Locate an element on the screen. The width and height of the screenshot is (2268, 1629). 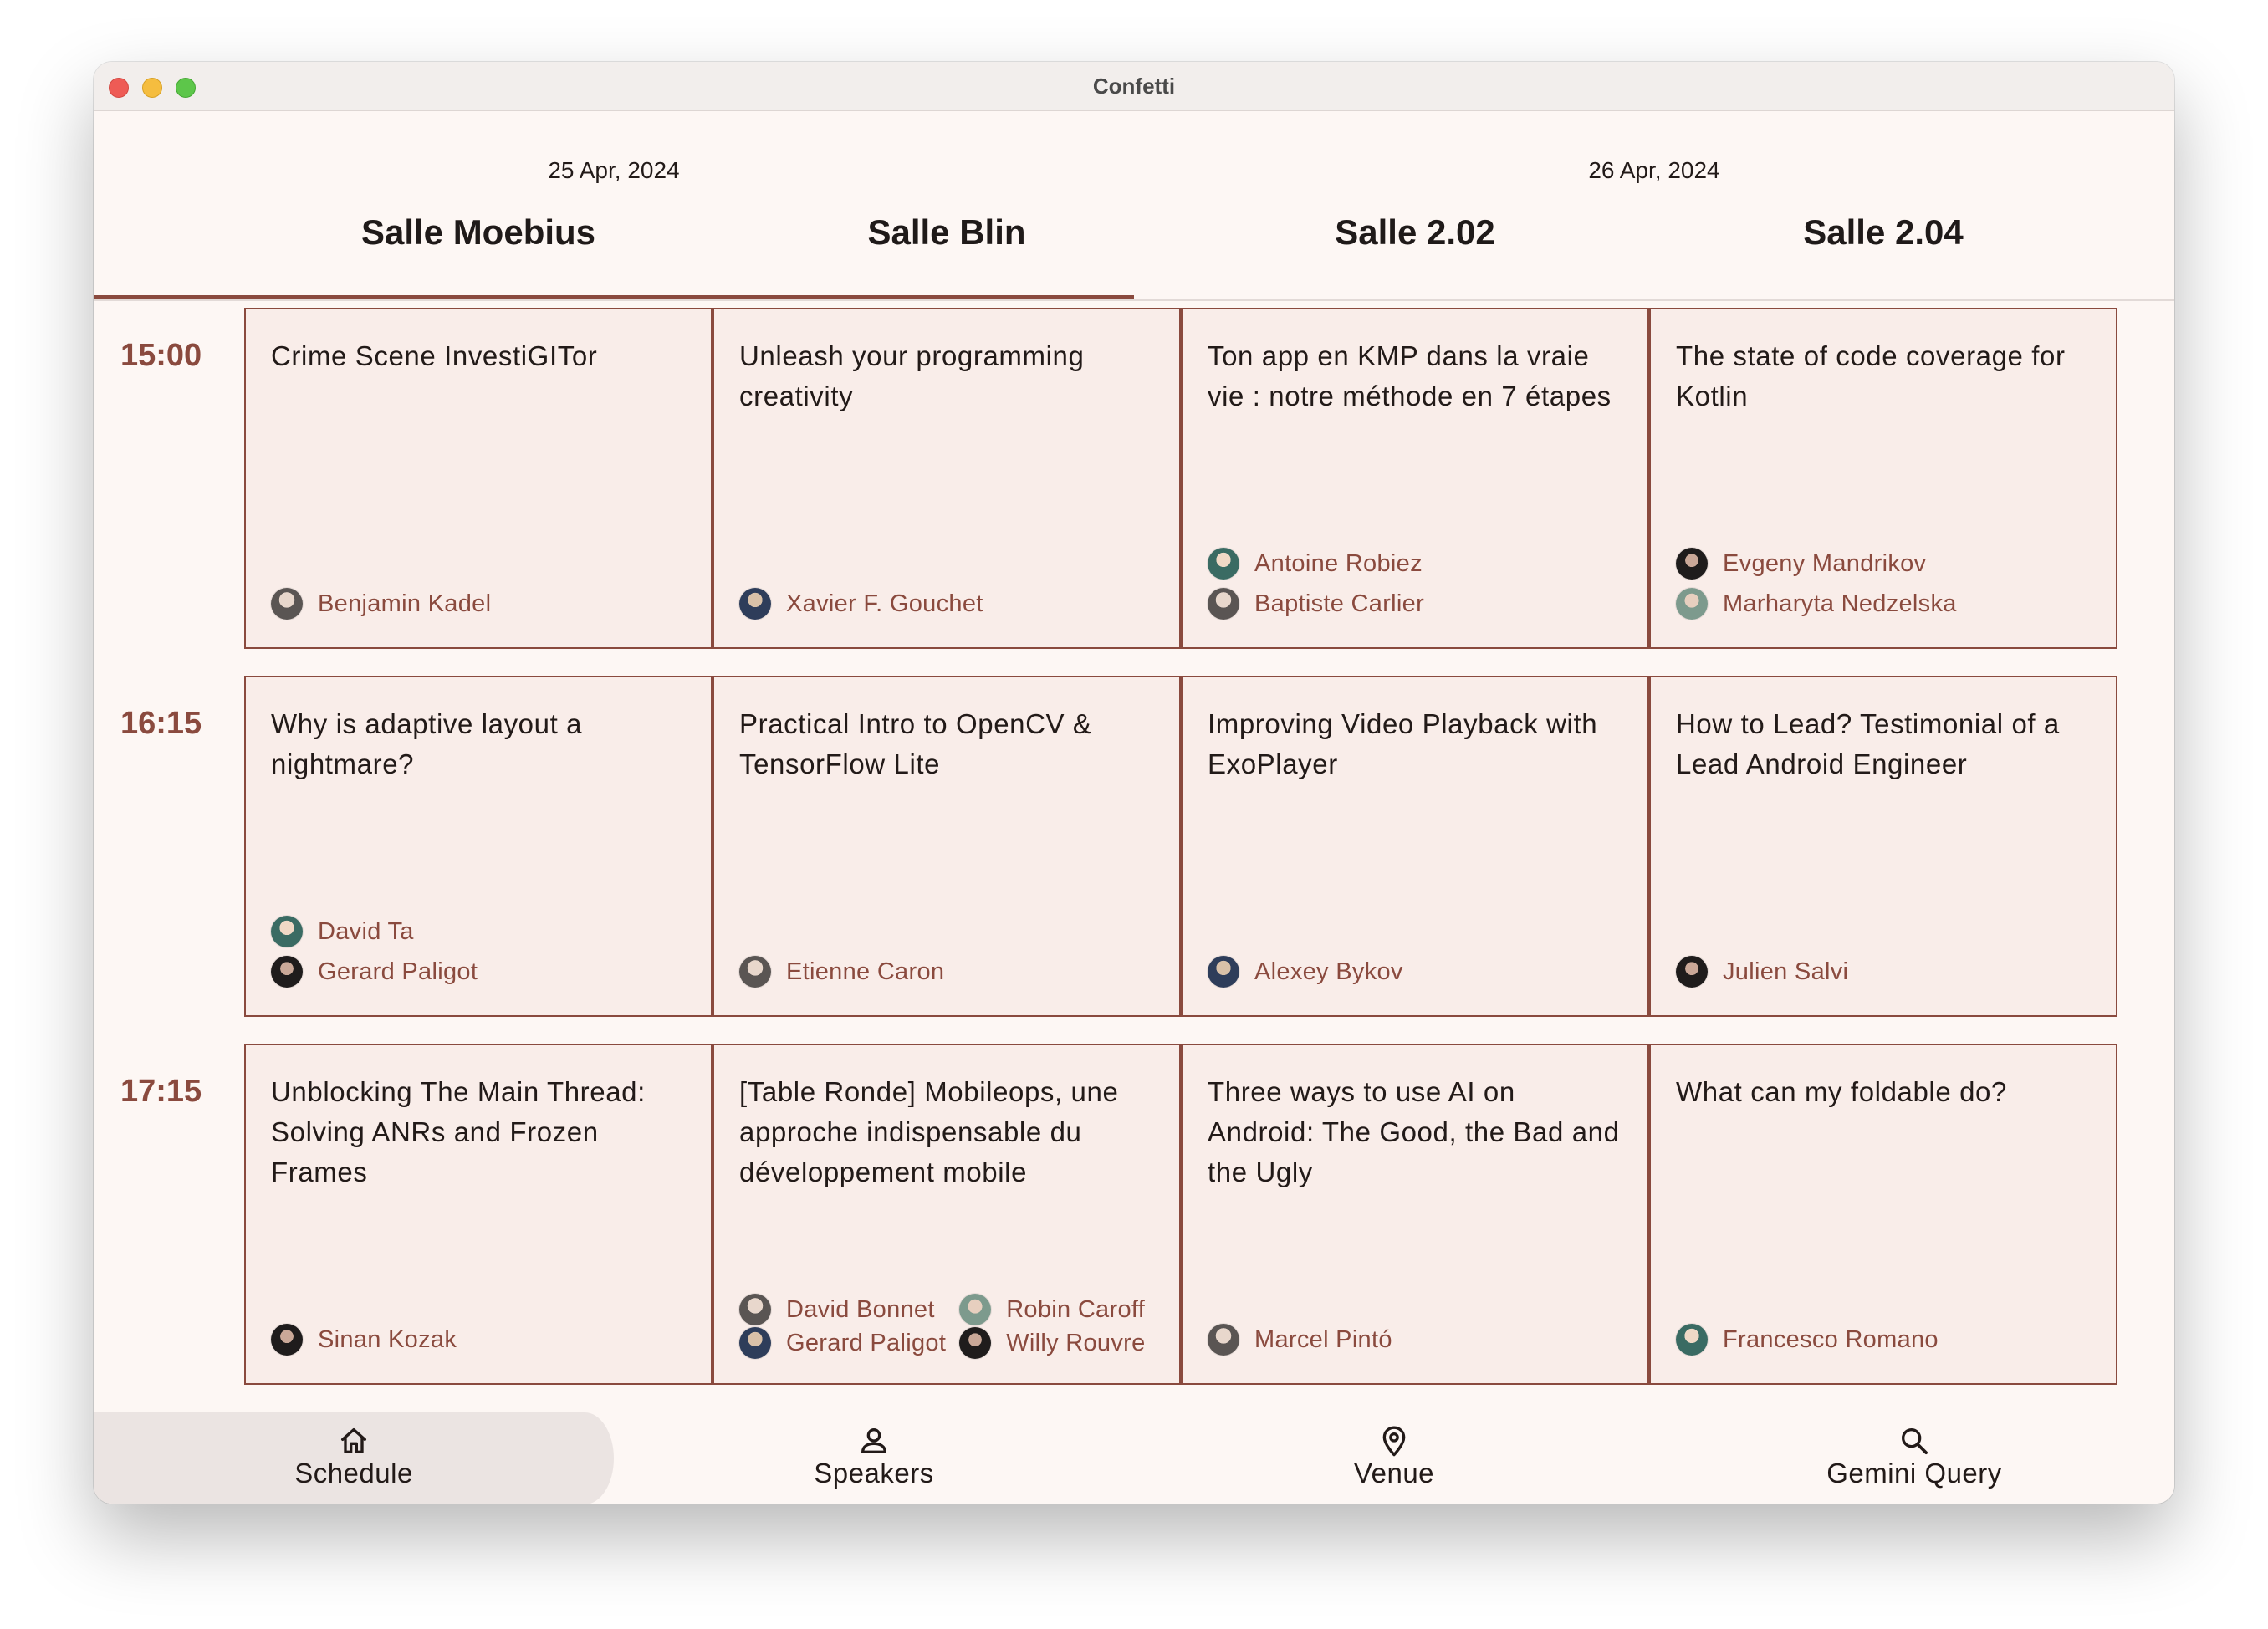
session-speakers: Sinan Kozak is located at coordinates (482, 1340).